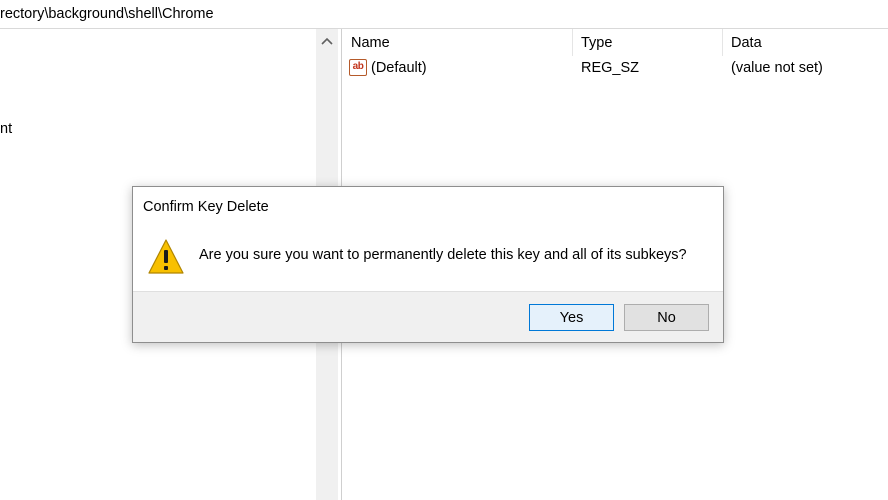 This screenshot has height=500, width=888. What do you see at coordinates (327, 41) in the screenshot?
I see `scroll-up-icon` at bounding box center [327, 41].